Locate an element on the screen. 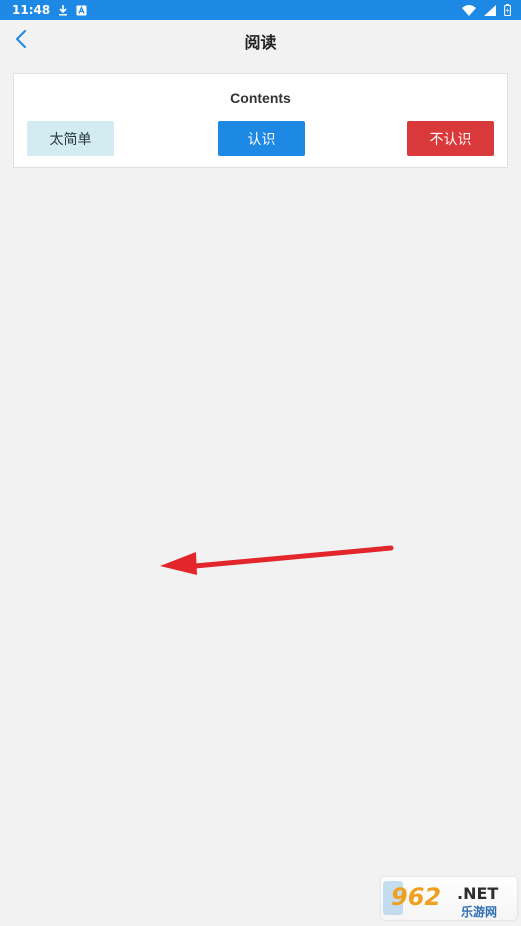 The image size is (521, 926). too-easy-button: 太简单 is located at coordinates (70, 138).